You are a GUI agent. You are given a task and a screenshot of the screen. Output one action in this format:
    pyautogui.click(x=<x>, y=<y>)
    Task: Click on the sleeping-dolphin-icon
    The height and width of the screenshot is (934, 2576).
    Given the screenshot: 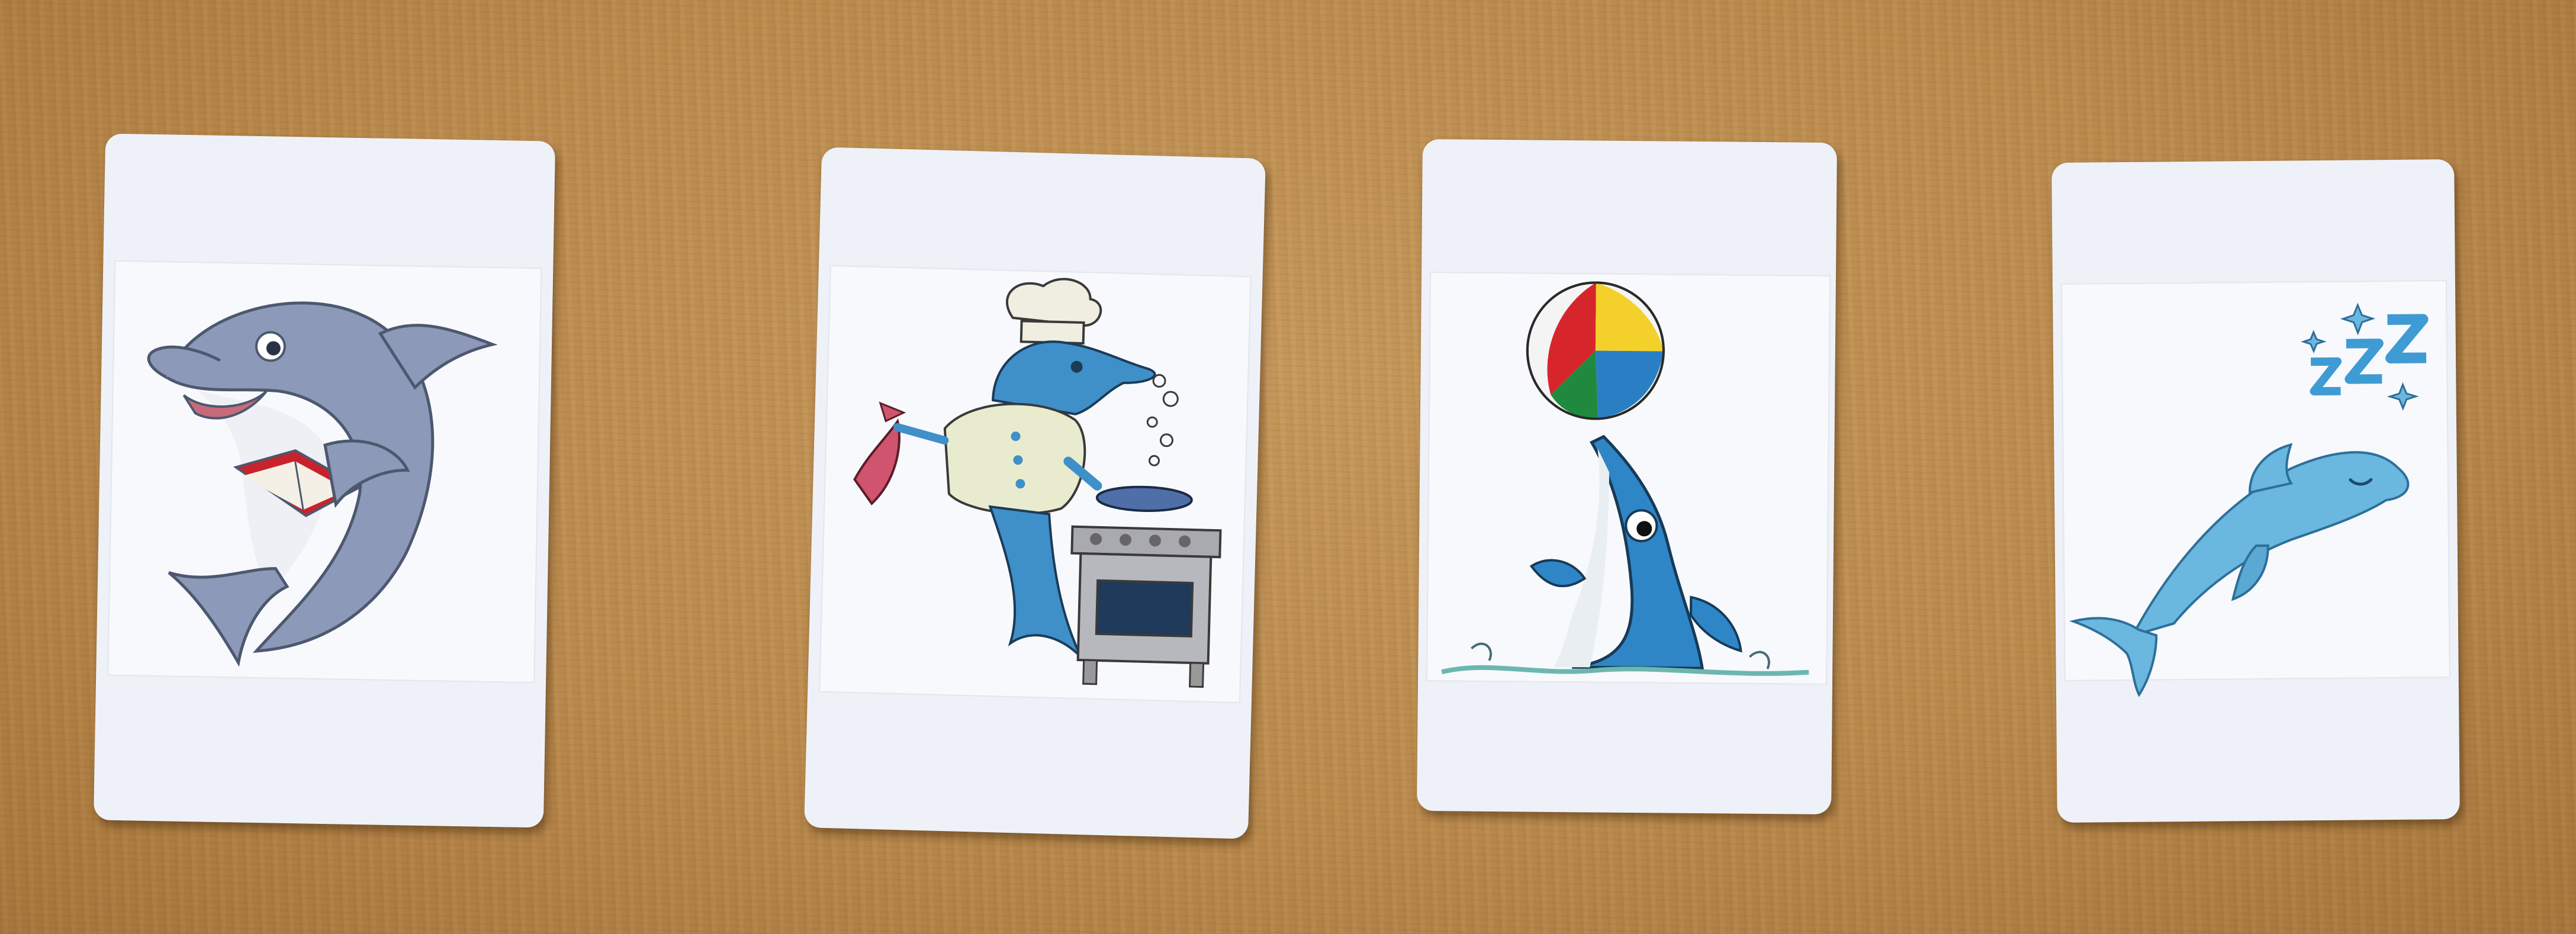 What is the action you would take?
    pyautogui.click(x=2255, y=489)
    